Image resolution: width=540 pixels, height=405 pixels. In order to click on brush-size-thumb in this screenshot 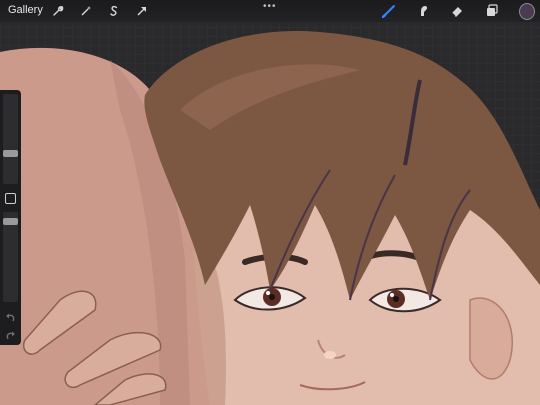, I will do `click(10, 153)`.